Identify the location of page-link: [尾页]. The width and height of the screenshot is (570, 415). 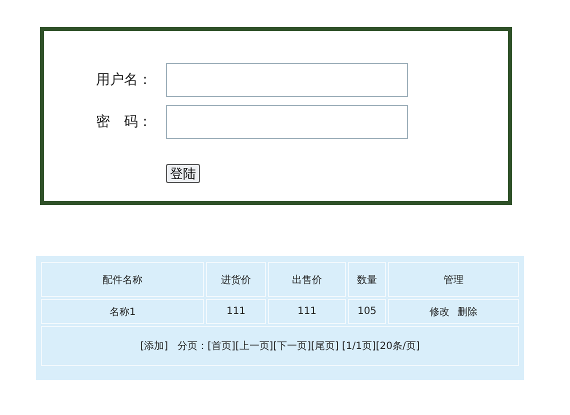
(324, 346).